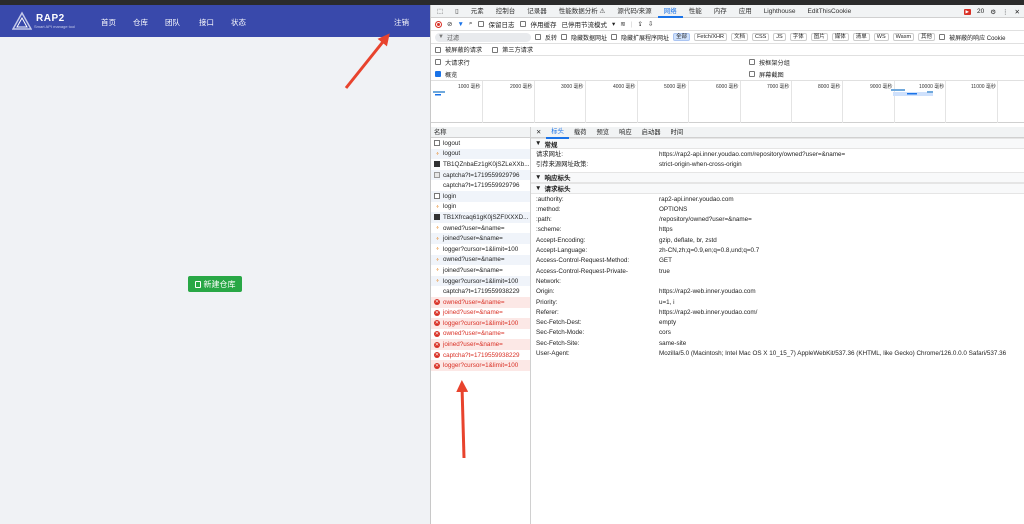  I want to click on nav-repository: 仓库, so click(140, 22).